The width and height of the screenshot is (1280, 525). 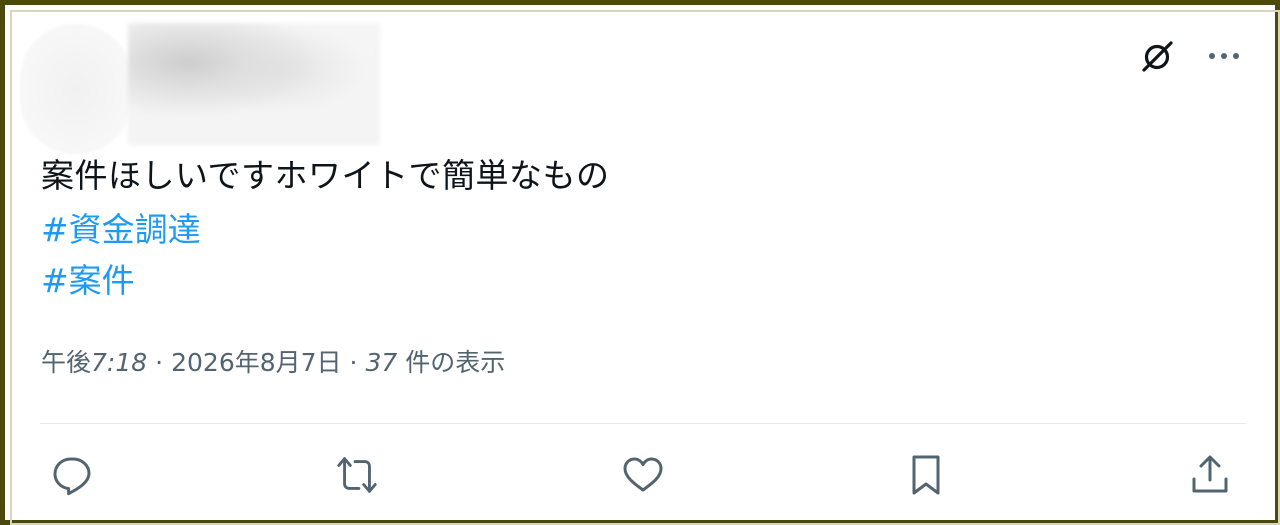 What do you see at coordinates (121, 280) in the screenshot?
I see `hashtag-link: #案件` at bounding box center [121, 280].